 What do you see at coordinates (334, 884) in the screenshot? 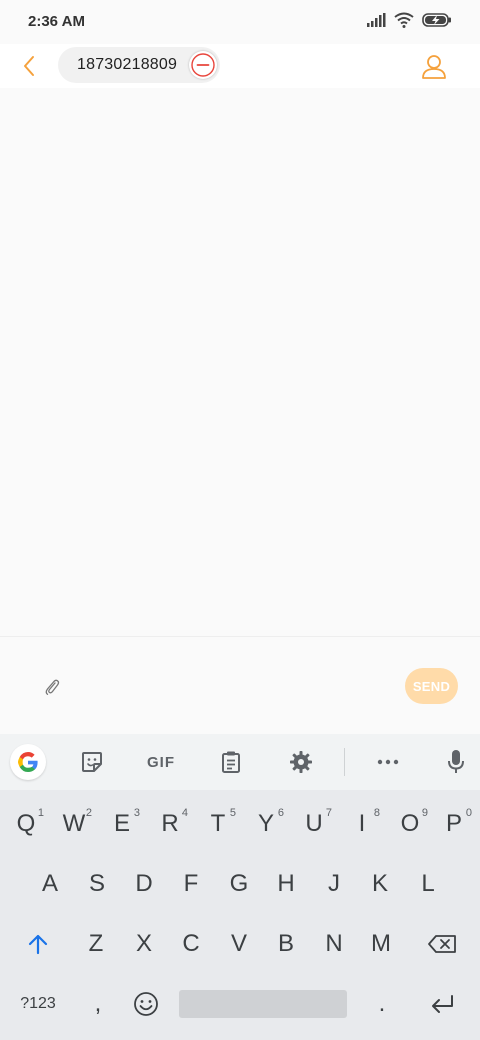
I see `key-j: J` at bounding box center [334, 884].